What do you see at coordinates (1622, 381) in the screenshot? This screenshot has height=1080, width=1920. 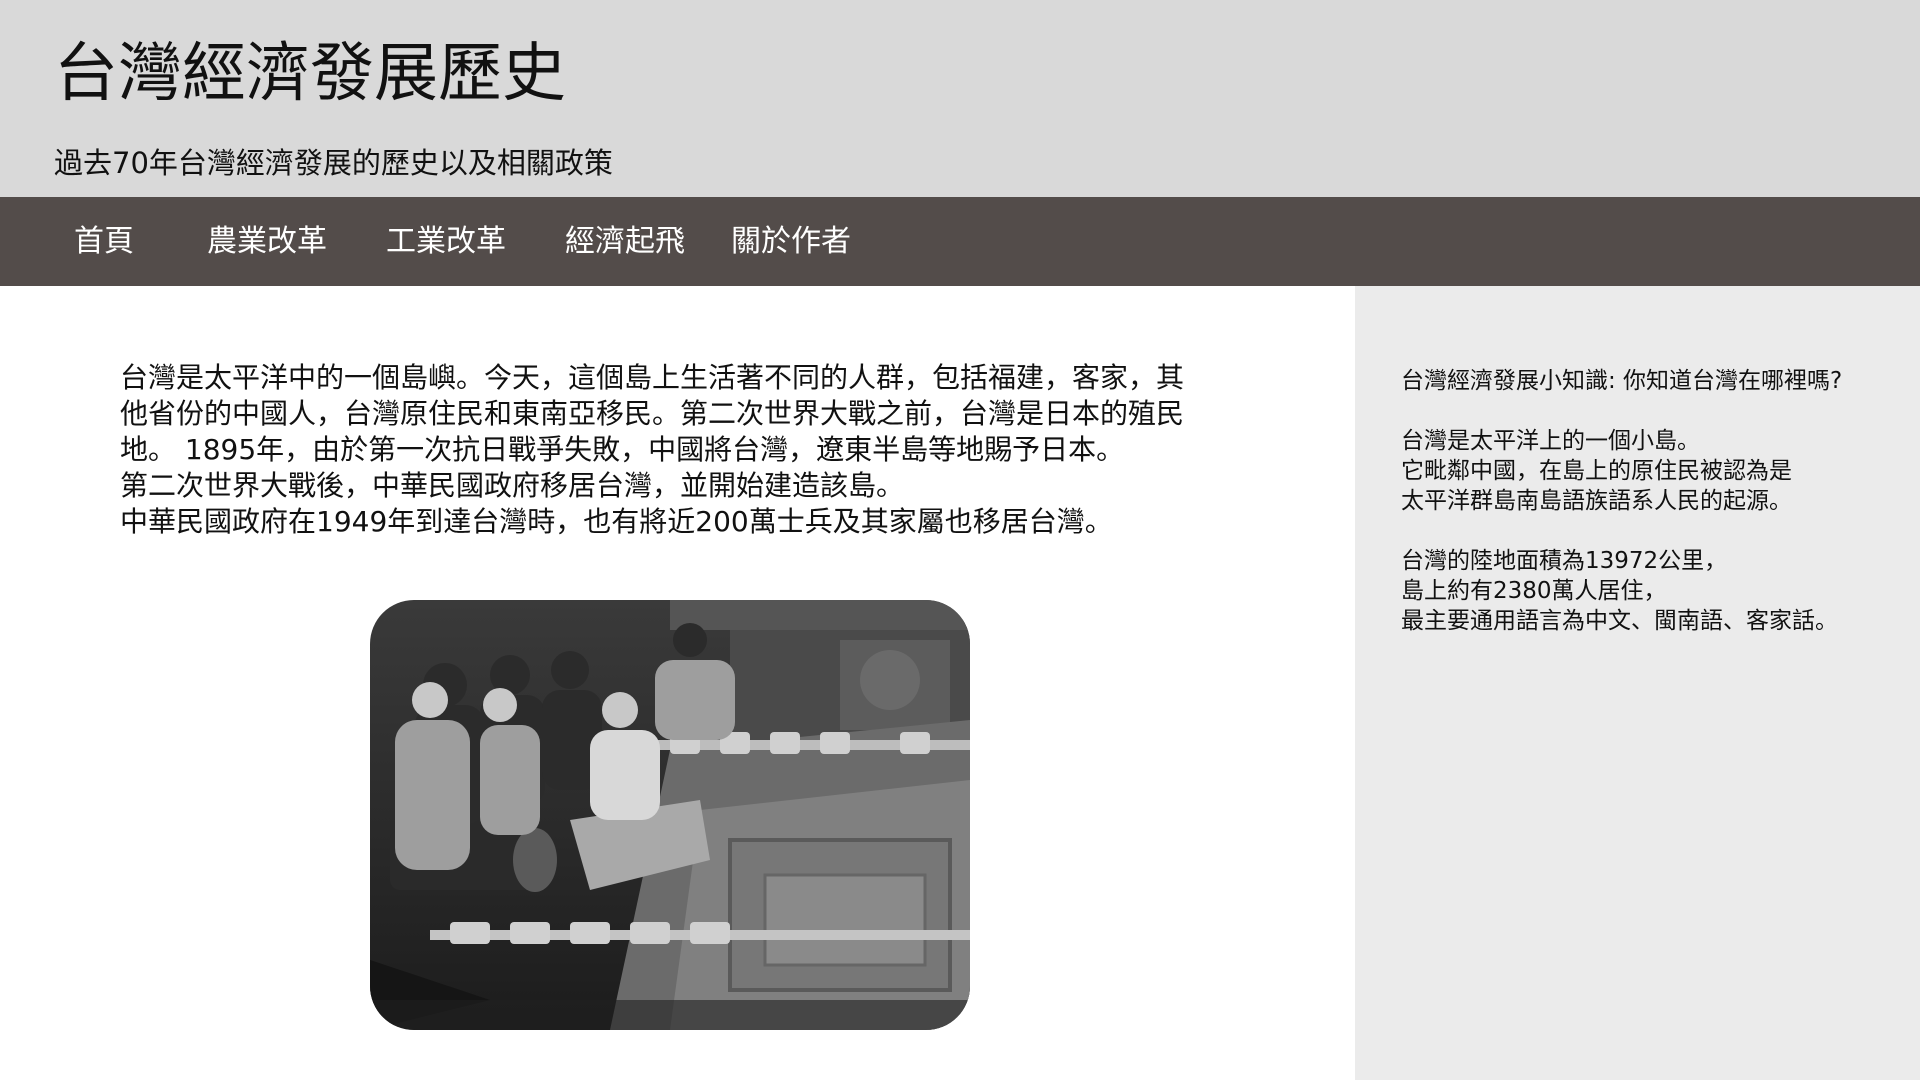 I see `sidebar-heading: 台灣經濟發展小知識: 你知道台灣在哪裡嗎?` at bounding box center [1622, 381].